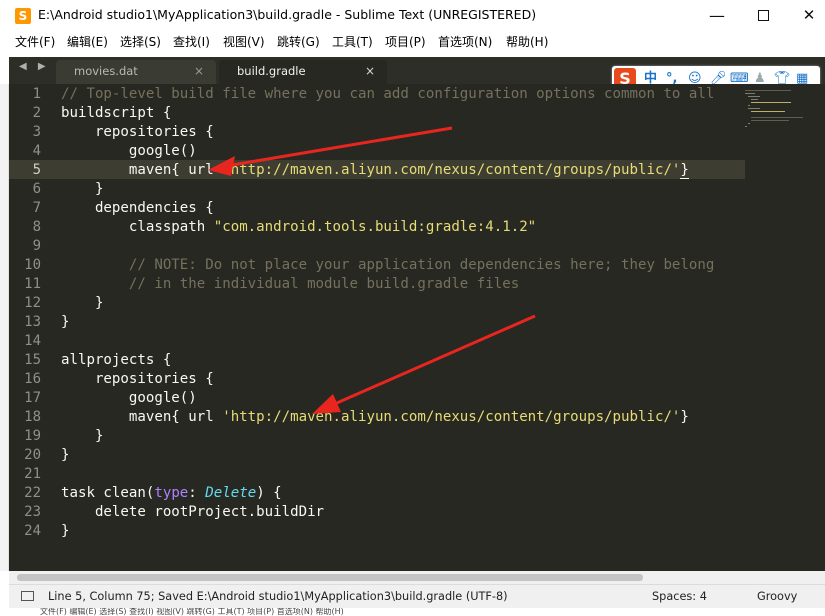  Describe the element at coordinates (785, 327) in the screenshot. I see `minimap` at that location.